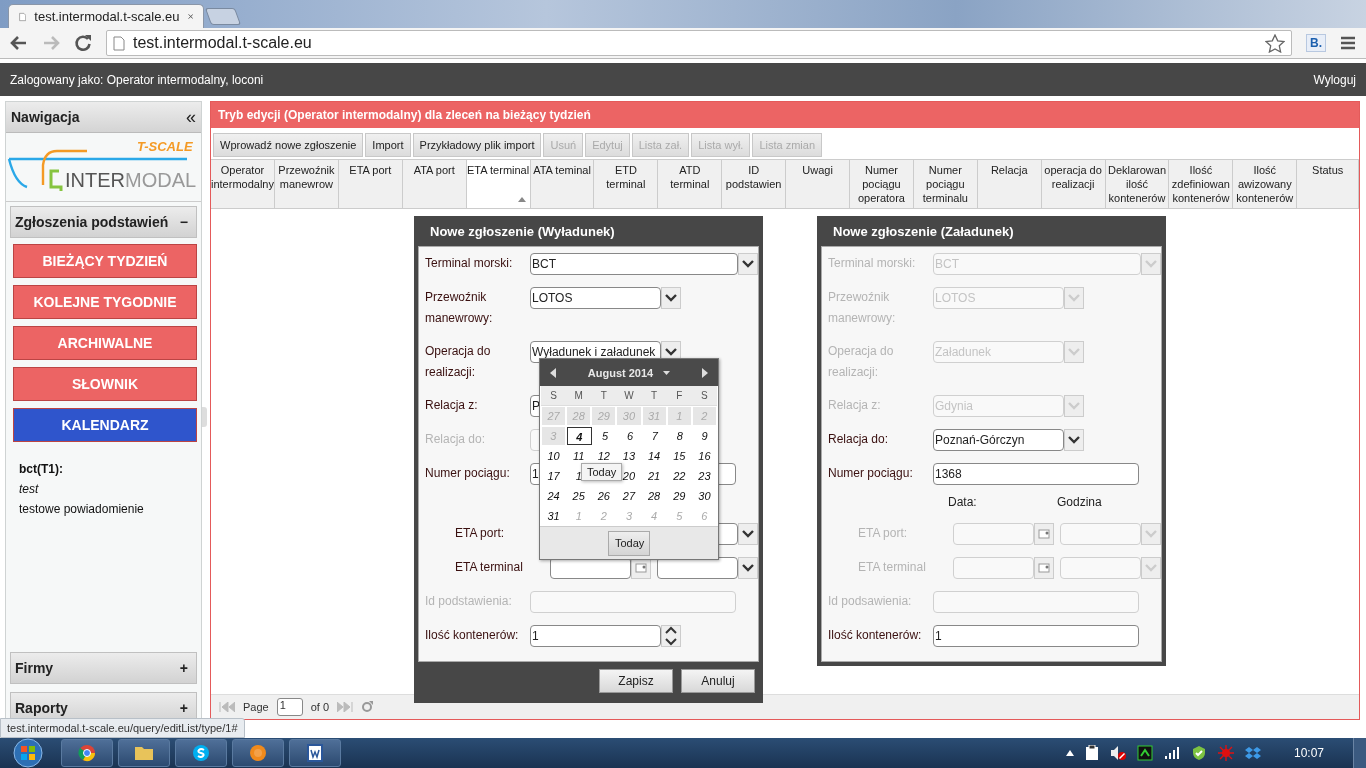 This screenshot has height=768, width=1366. I want to click on spinner-icon, so click(671, 636).